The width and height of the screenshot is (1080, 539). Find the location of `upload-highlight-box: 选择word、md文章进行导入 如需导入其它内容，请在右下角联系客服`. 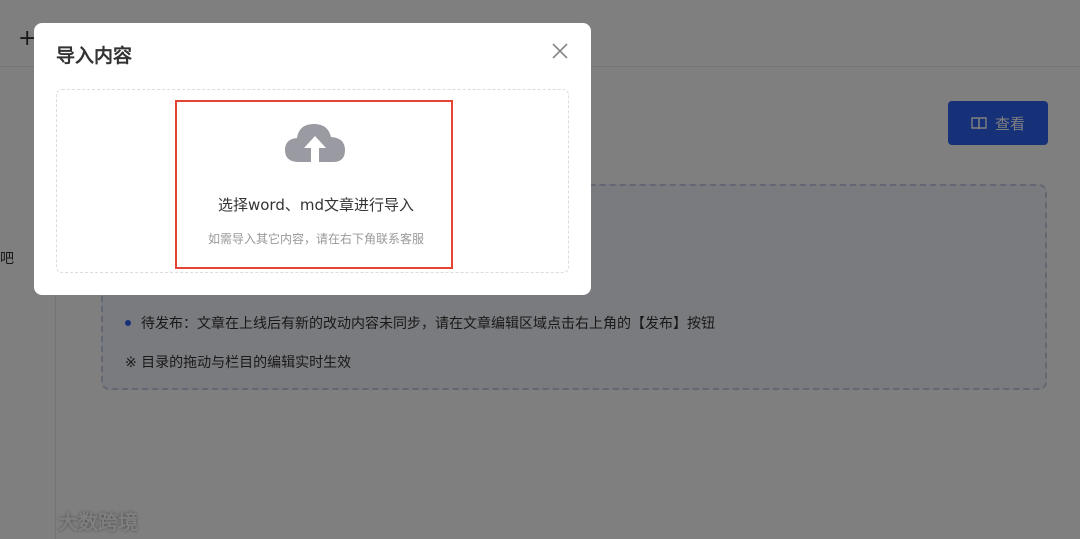

upload-highlight-box: 选择word、md文章进行导入 如需导入其它内容，请在右下角联系客服 is located at coordinates (314, 184).